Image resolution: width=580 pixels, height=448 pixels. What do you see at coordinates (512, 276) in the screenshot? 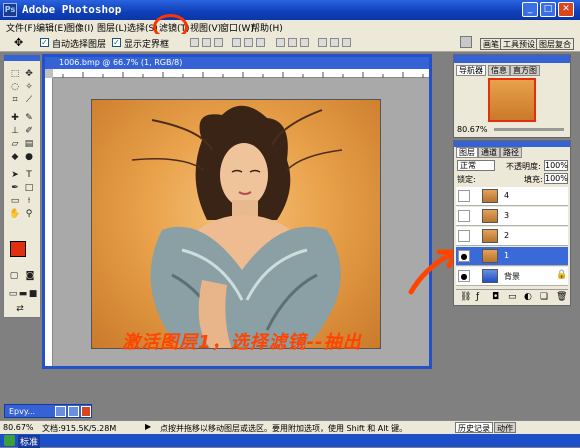
I see `layer-row: ● 背景 🔒` at bounding box center [512, 276].